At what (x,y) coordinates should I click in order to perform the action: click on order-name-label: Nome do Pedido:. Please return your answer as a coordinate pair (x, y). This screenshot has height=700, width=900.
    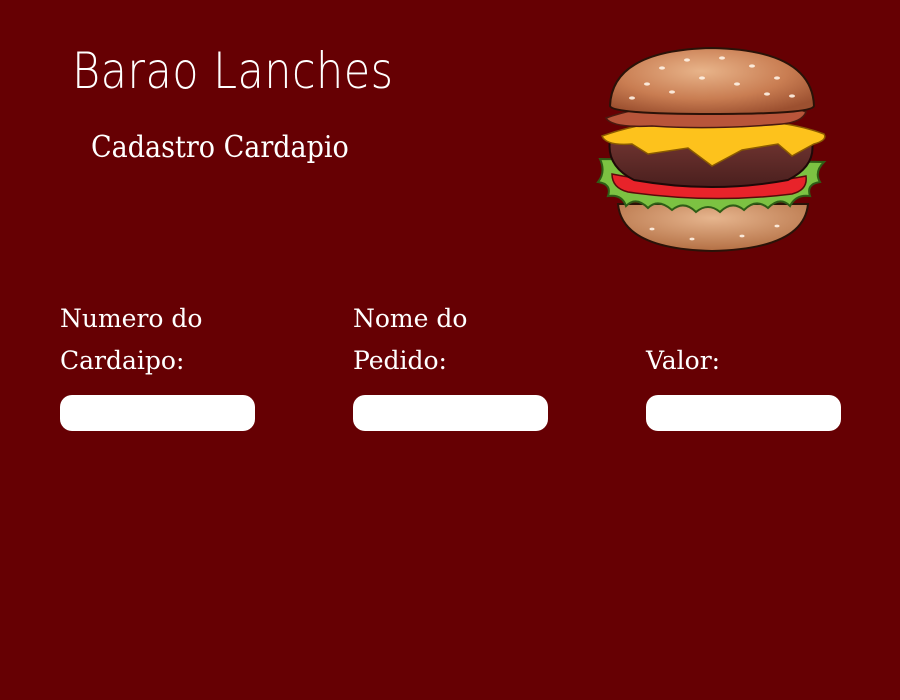
    Looking at the image, I should click on (410, 339).